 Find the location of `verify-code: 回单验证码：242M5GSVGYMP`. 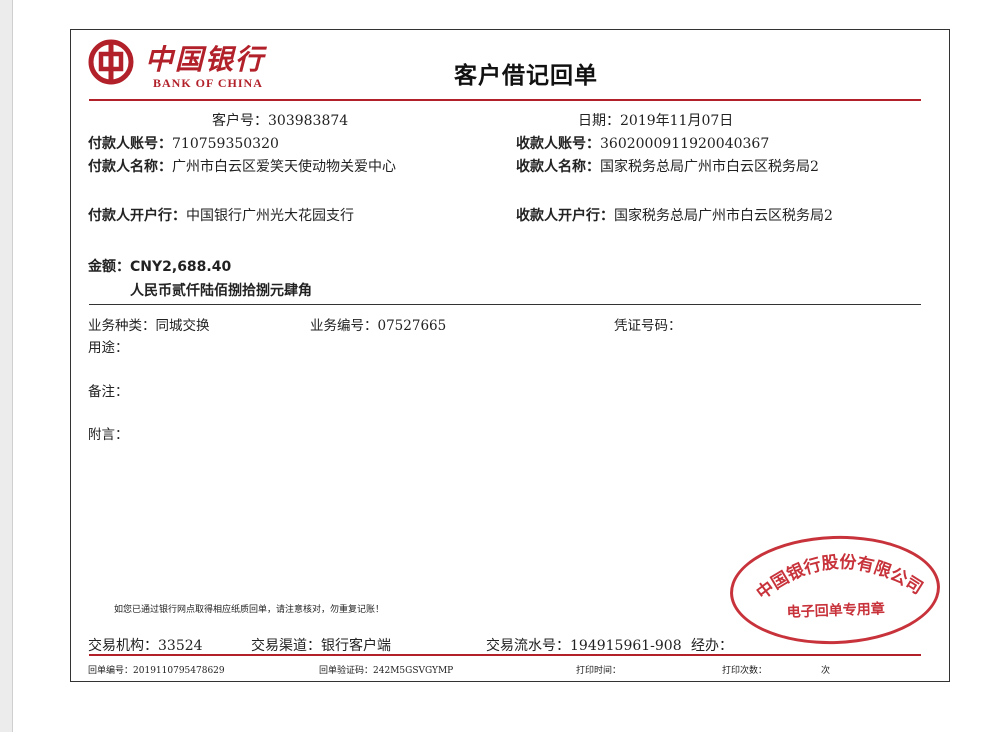

verify-code: 回单验证码：242M5GSVGYMP is located at coordinates (386, 669).